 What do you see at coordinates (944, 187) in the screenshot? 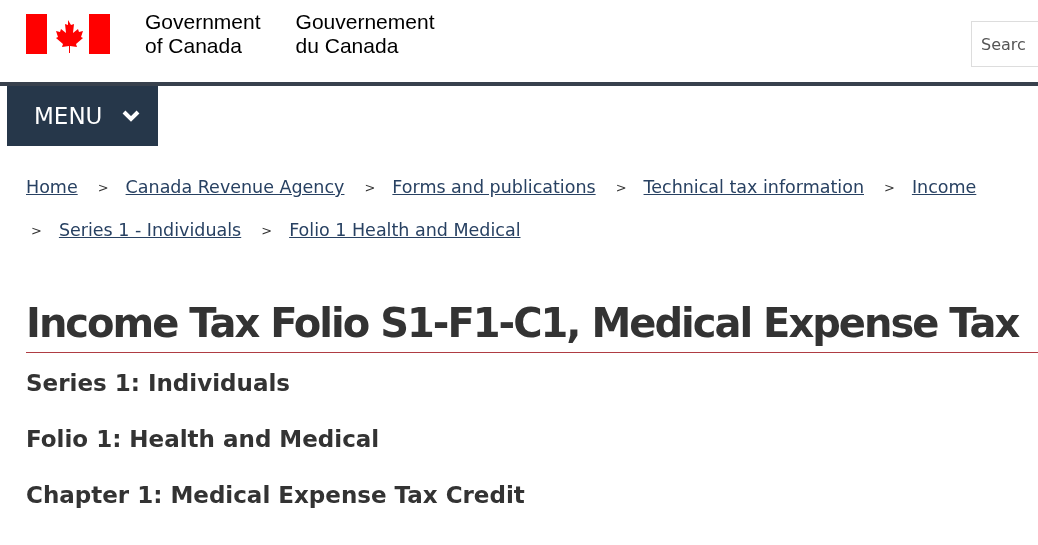
I see `breadcrumb-link: Income` at bounding box center [944, 187].